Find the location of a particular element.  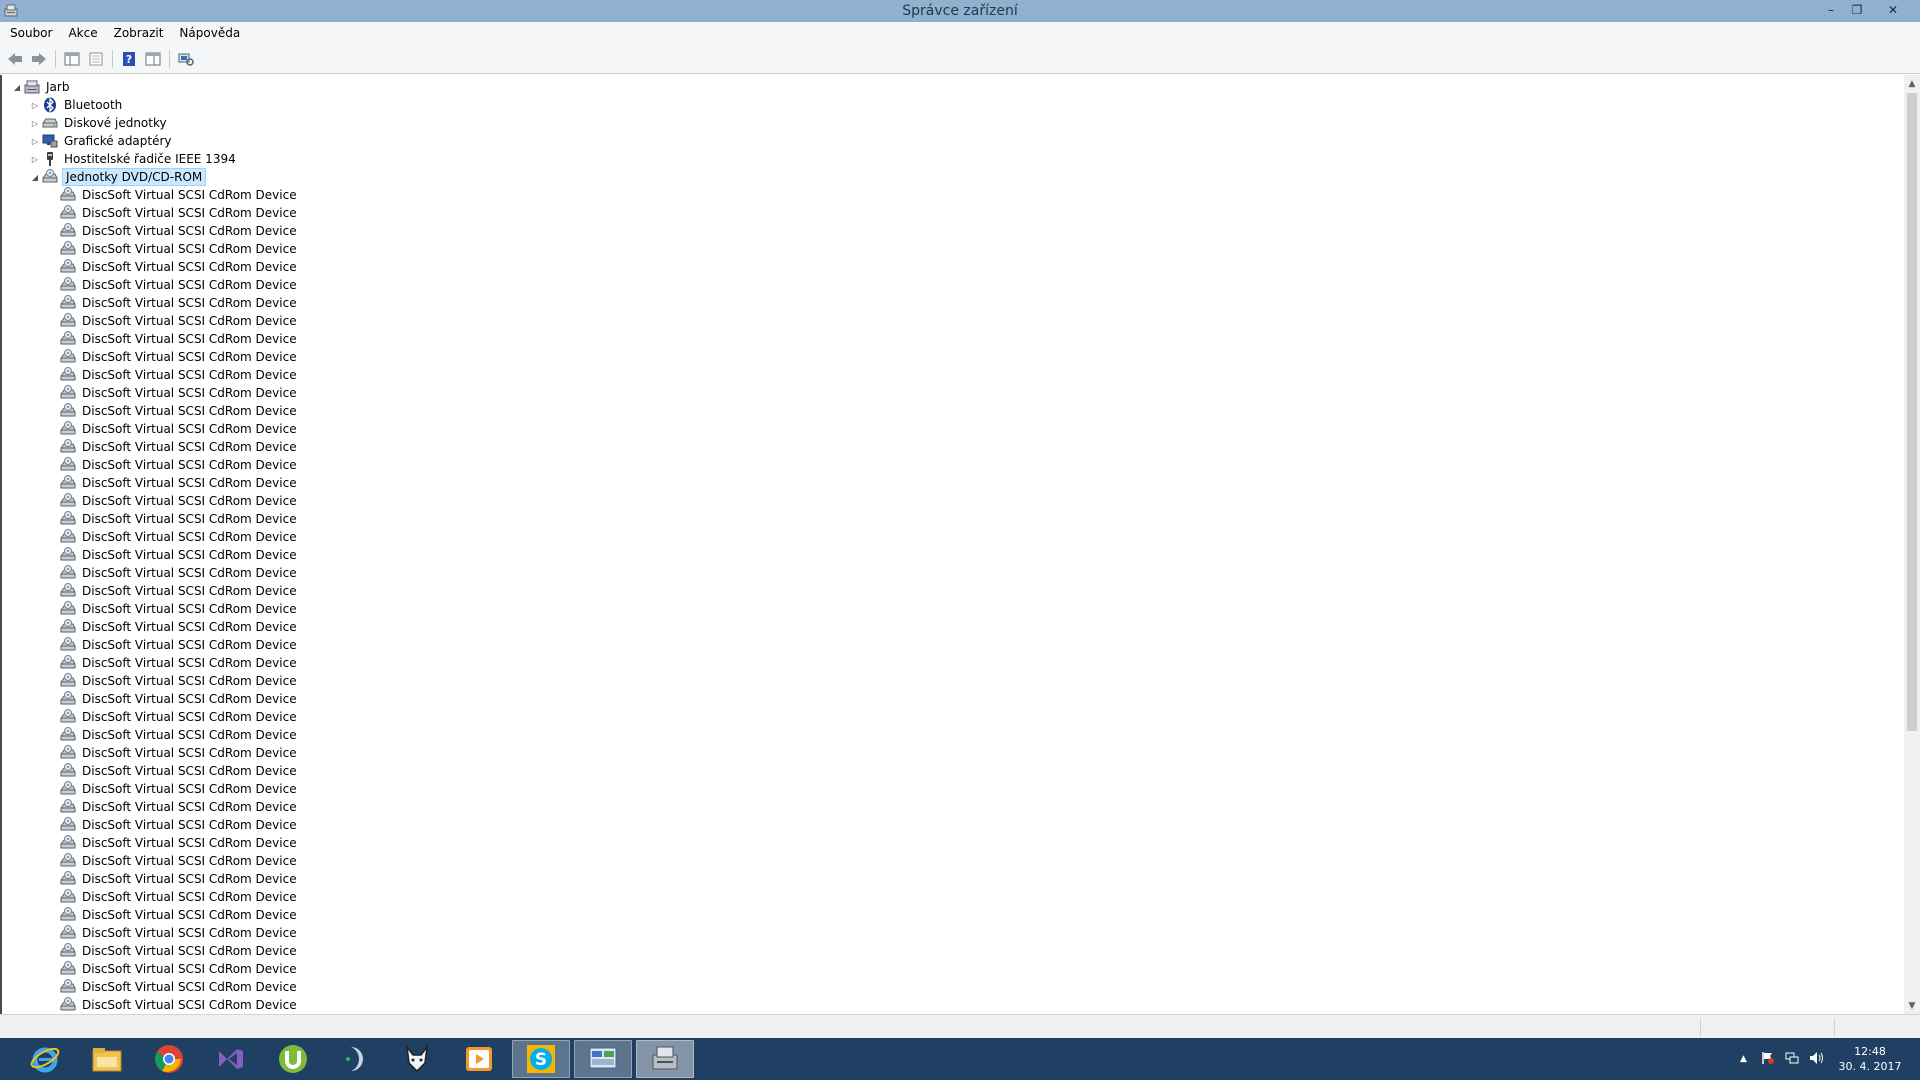

minimize-button: – is located at coordinates (1831, 10).